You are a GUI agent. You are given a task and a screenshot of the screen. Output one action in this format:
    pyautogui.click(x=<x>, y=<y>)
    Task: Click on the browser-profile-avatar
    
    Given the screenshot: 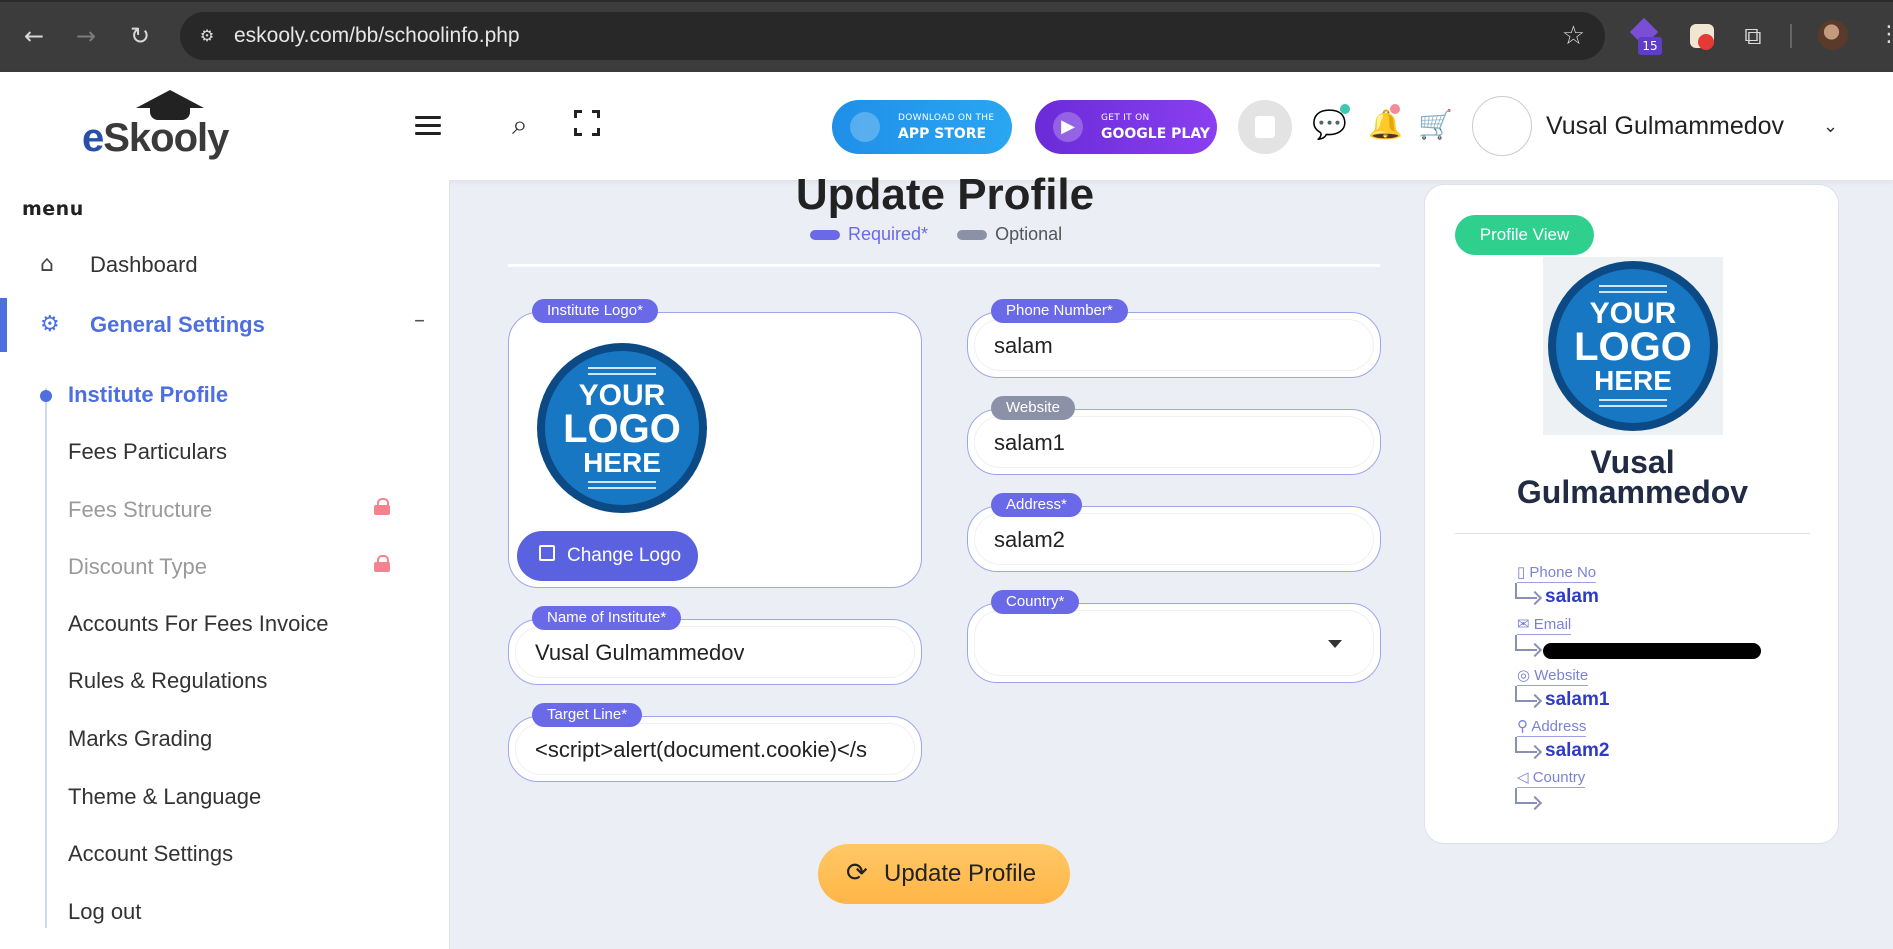 What is the action you would take?
    pyautogui.click(x=1833, y=35)
    